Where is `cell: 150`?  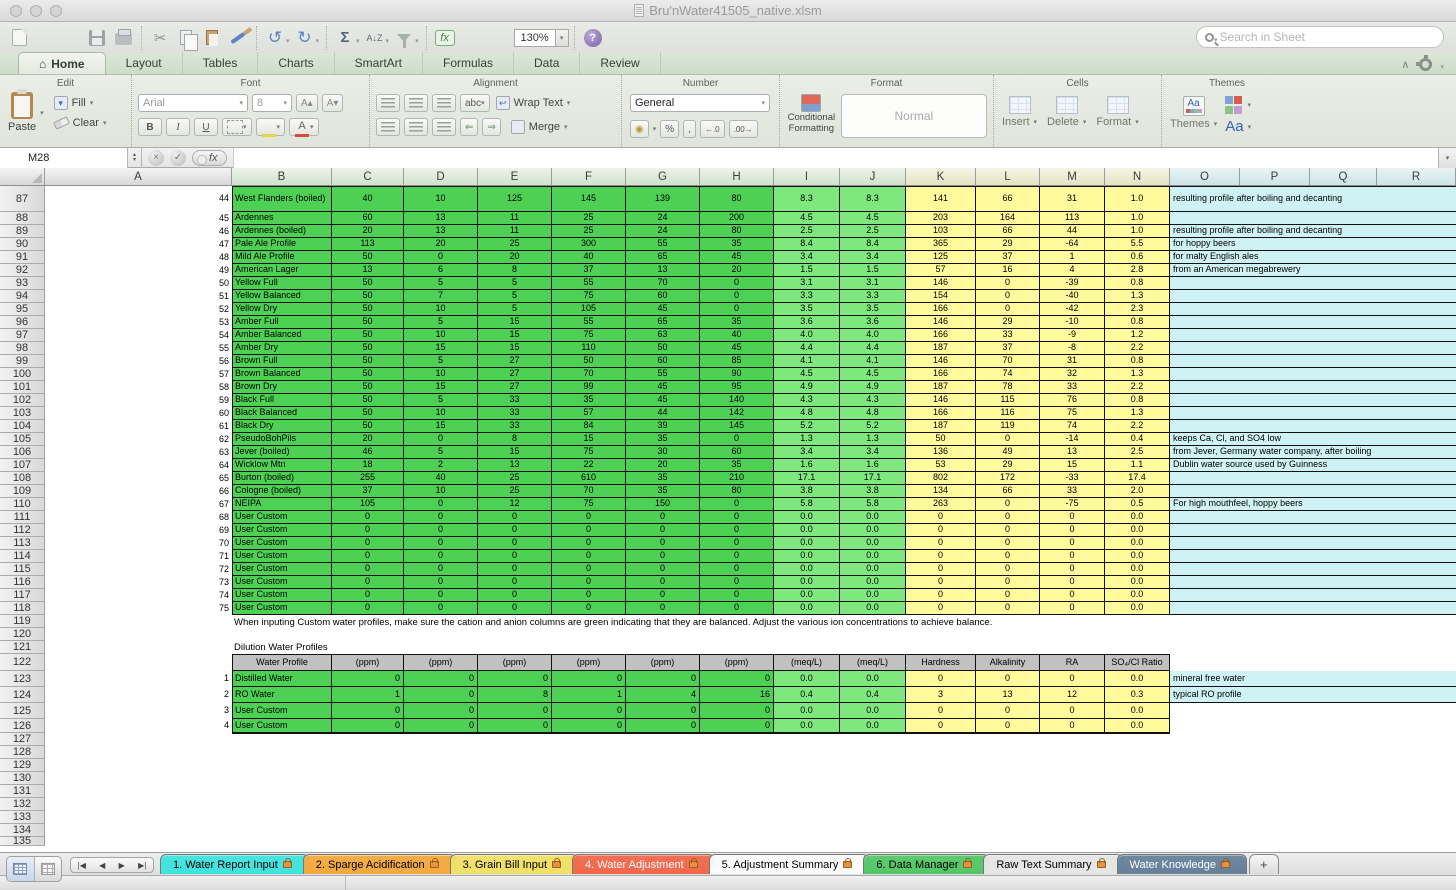
cell: 150 is located at coordinates (663, 504).